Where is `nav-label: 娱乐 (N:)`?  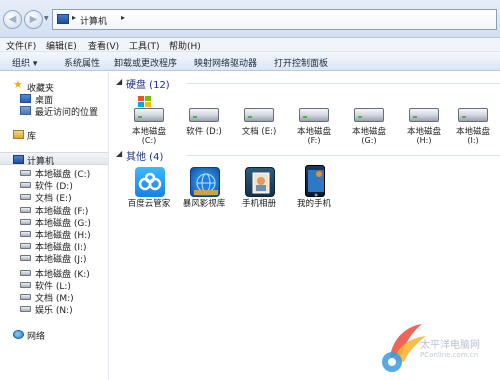
nav-label: 娱乐 (N:) is located at coordinates (54, 311).